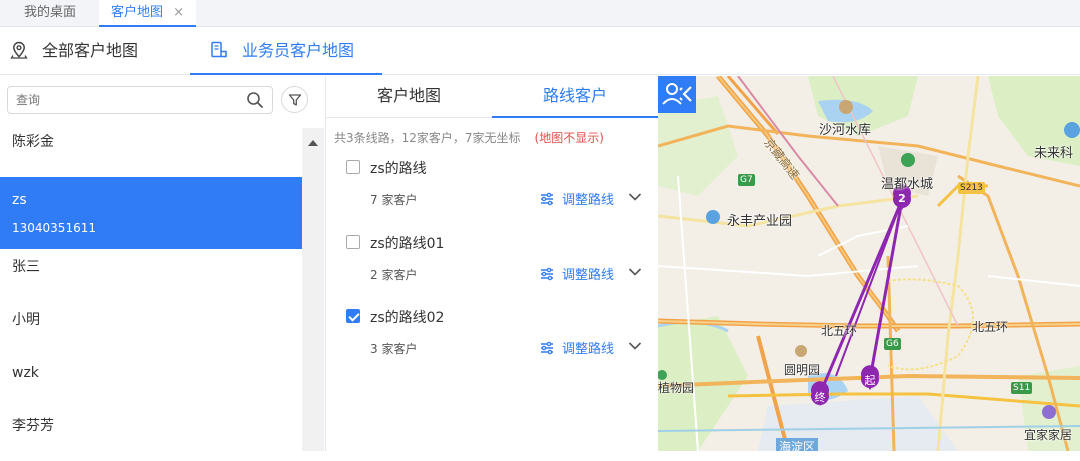  Describe the element at coordinates (178, 12) in the screenshot. I see `close-icon: ×` at that location.